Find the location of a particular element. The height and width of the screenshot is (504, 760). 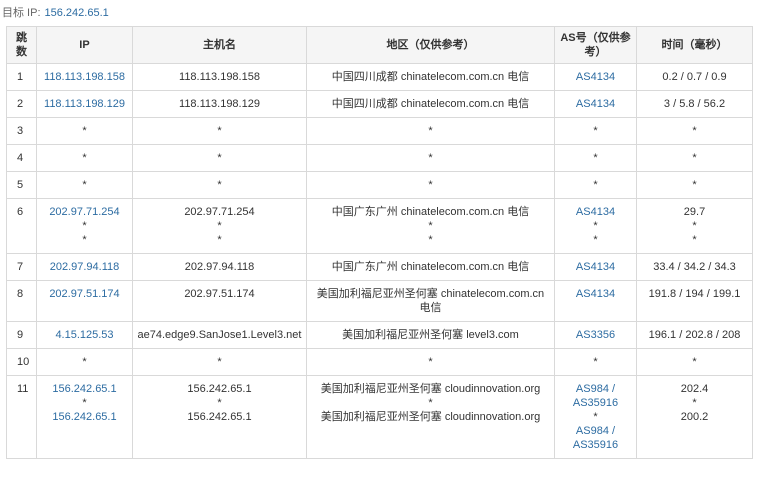

ip-link: 118.113.198.129 is located at coordinates (84, 104).